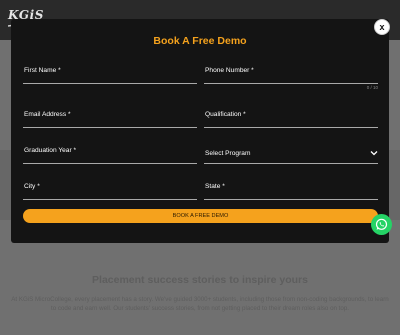 The width and height of the screenshot is (400, 335). I want to click on city-field: City *, so click(110, 190).